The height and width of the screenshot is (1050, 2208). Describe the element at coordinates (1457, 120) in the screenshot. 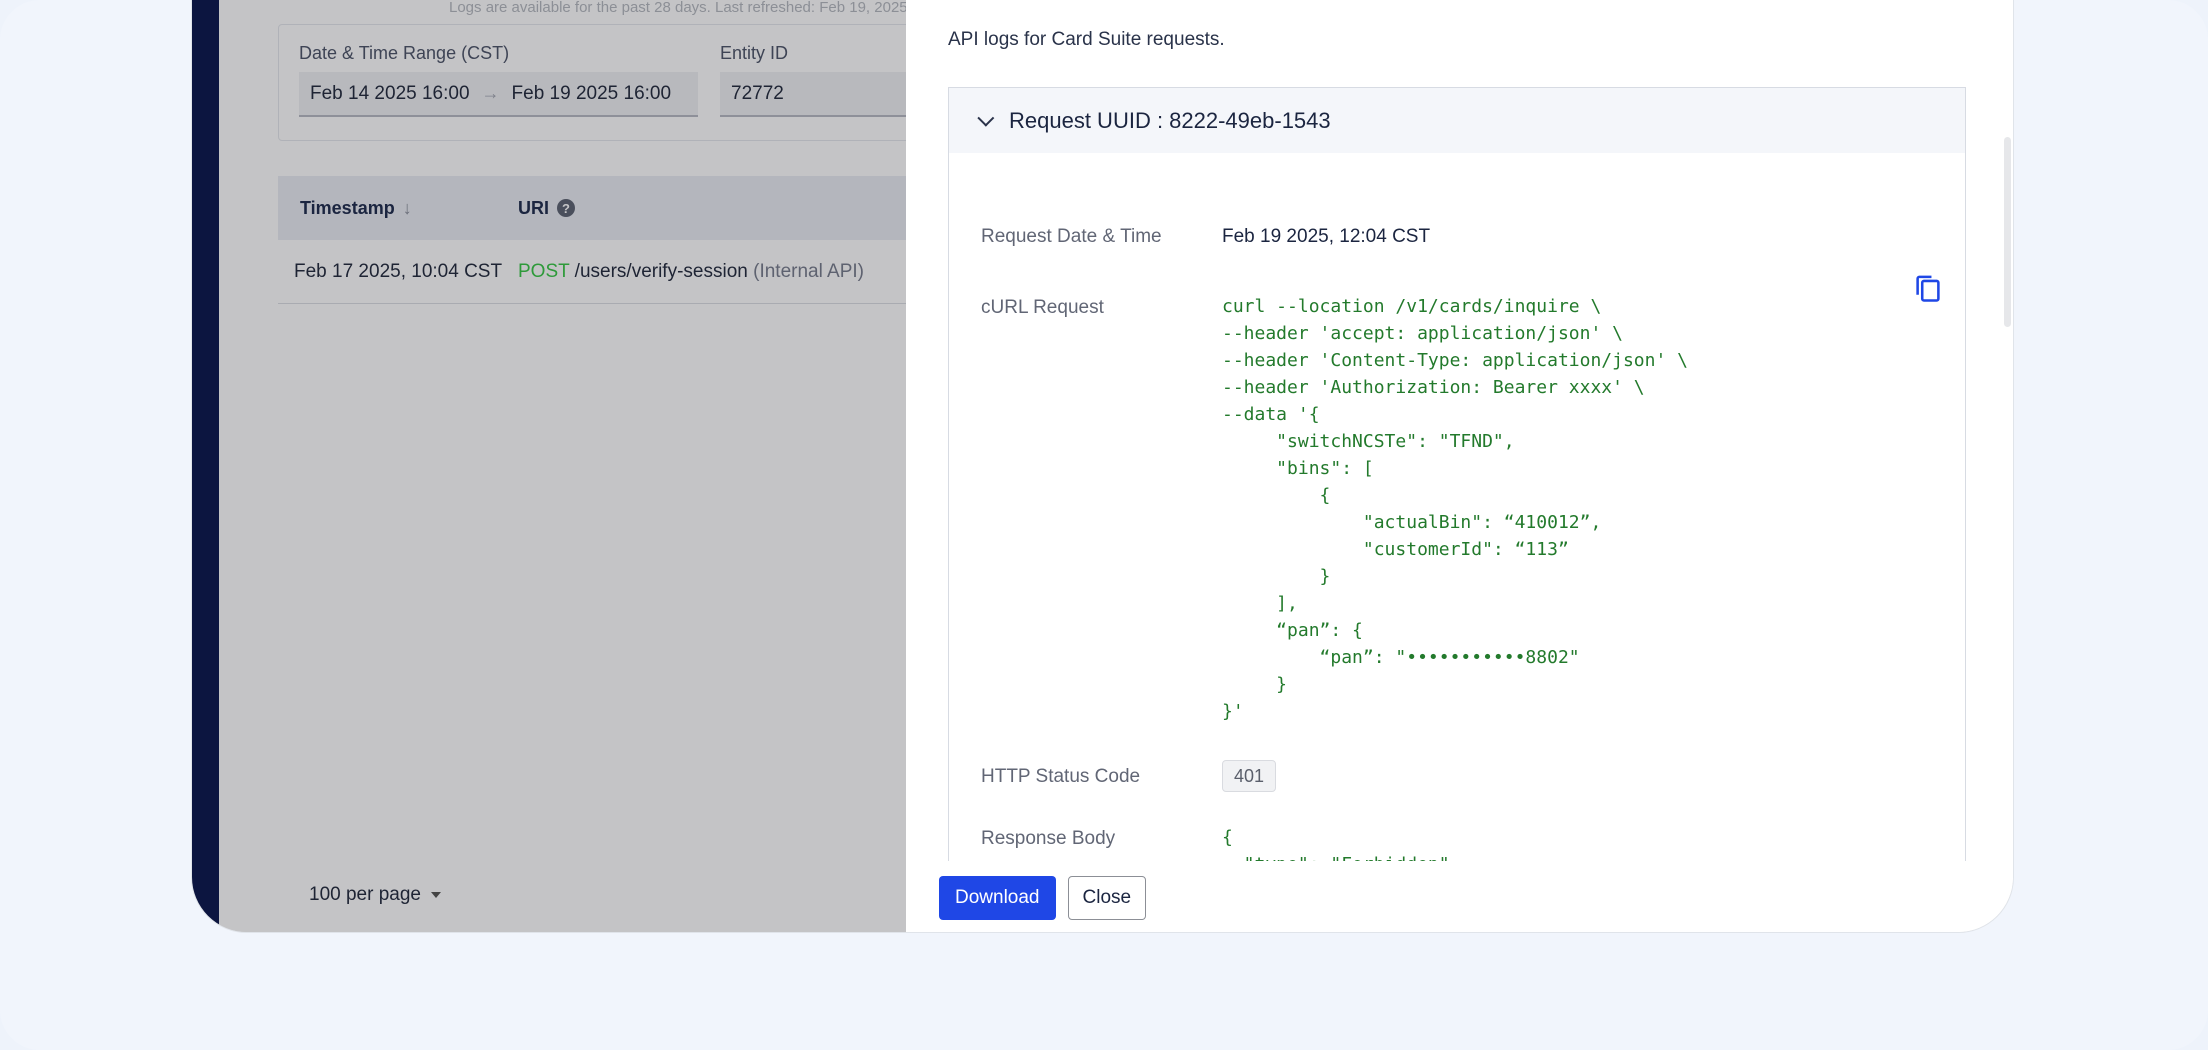

I see `accordion-header: Request UUID : 8222-49eb-1543` at that location.